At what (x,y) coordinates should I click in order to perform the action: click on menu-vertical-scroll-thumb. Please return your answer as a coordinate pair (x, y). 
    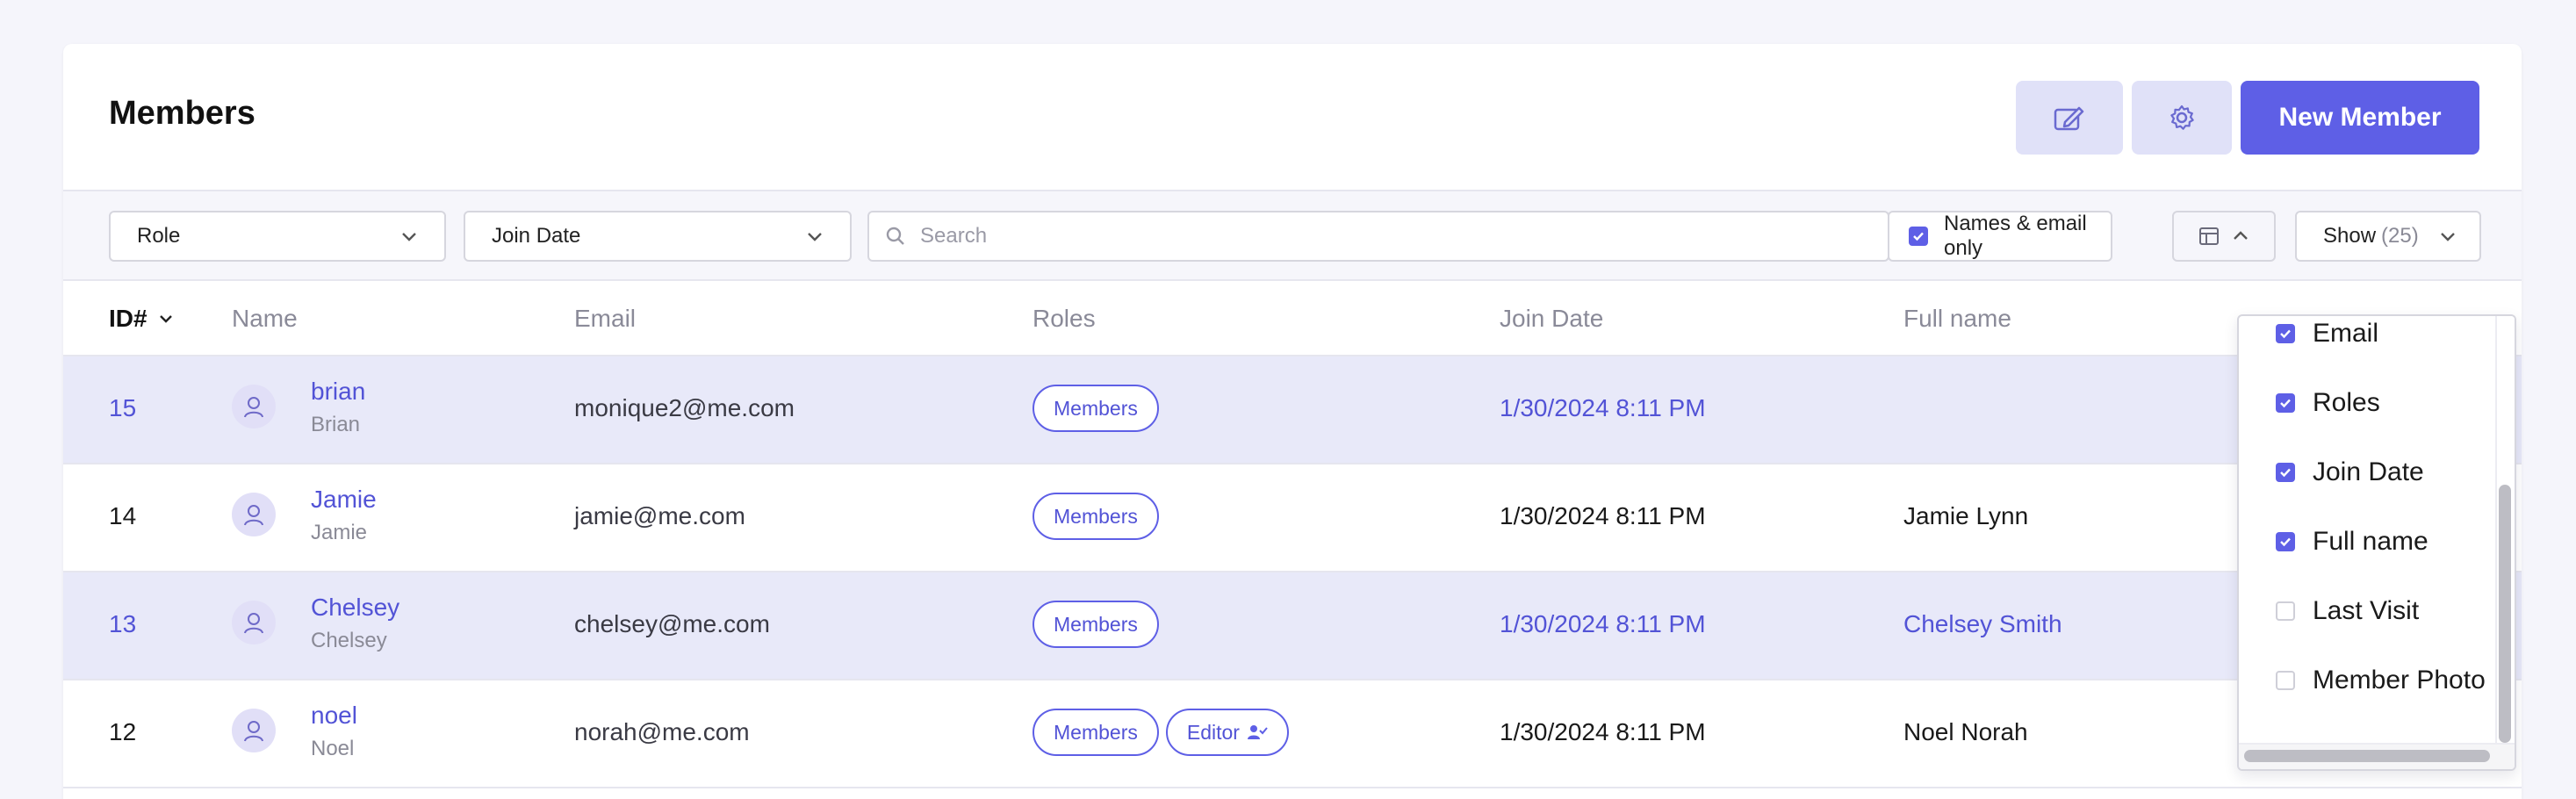
    Looking at the image, I should click on (2505, 614).